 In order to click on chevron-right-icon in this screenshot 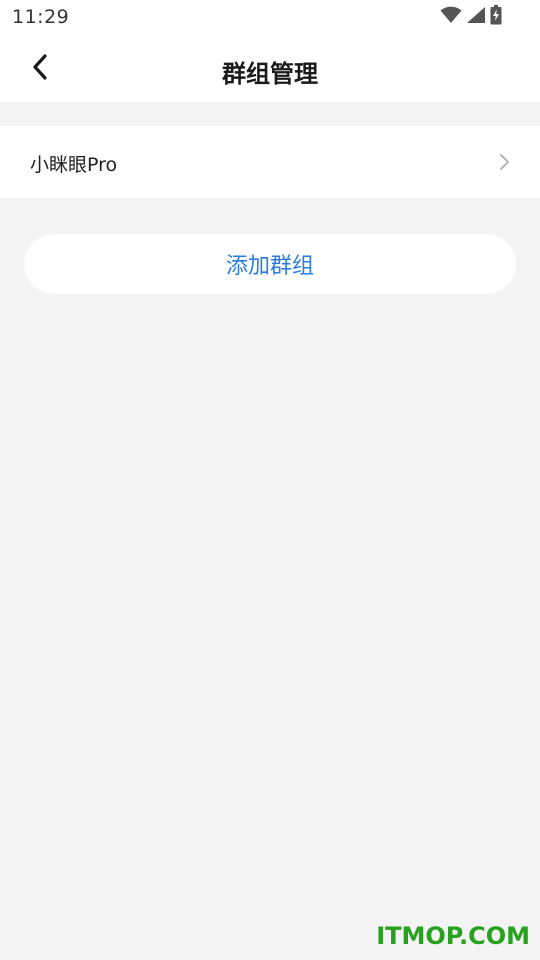, I will do `click(504, 162)`.